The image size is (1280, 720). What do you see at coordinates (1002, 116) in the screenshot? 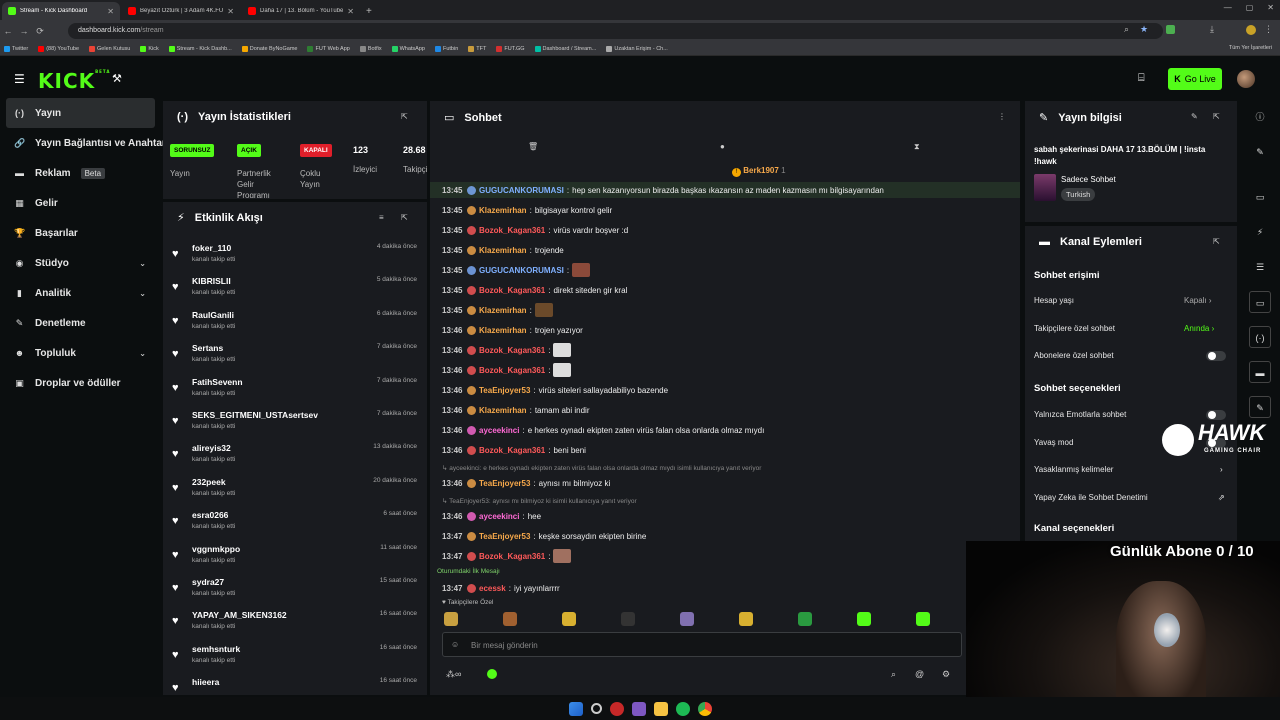
I see `chat-menu-icon: ⋮` at bounding box center [1002, 116].